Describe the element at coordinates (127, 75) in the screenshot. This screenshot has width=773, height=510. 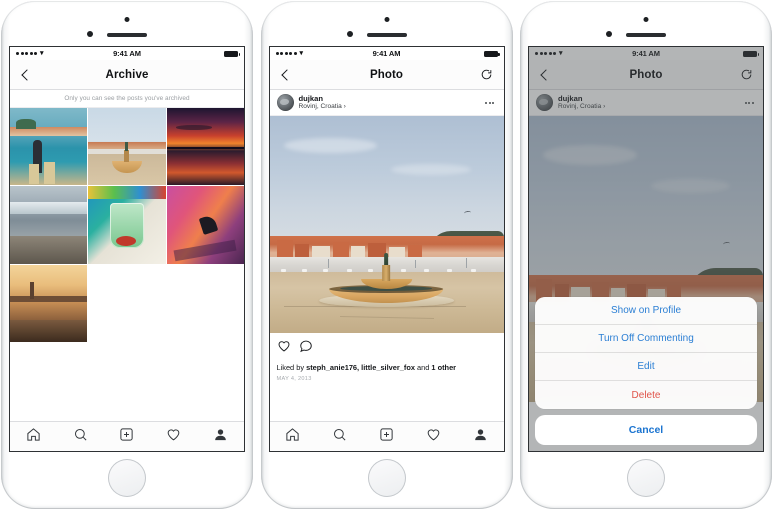
I see `nav-bar-archive: Archive` at that location.